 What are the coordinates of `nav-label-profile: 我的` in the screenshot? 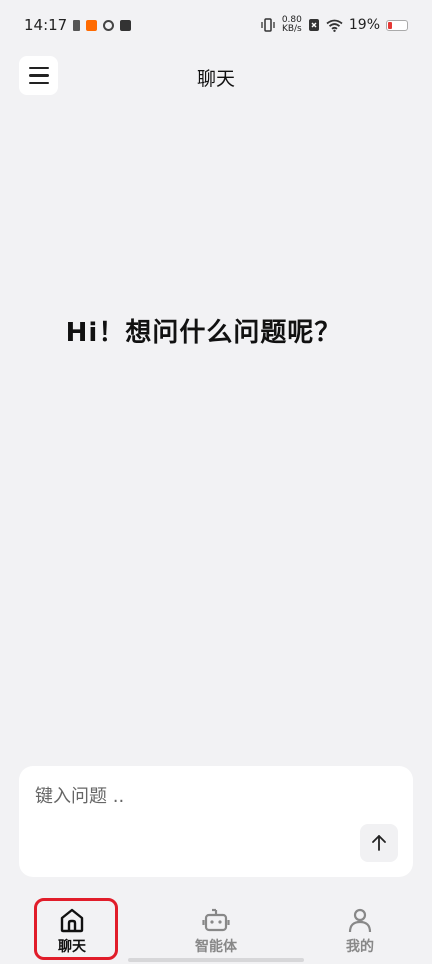 It's located at (360, 947).